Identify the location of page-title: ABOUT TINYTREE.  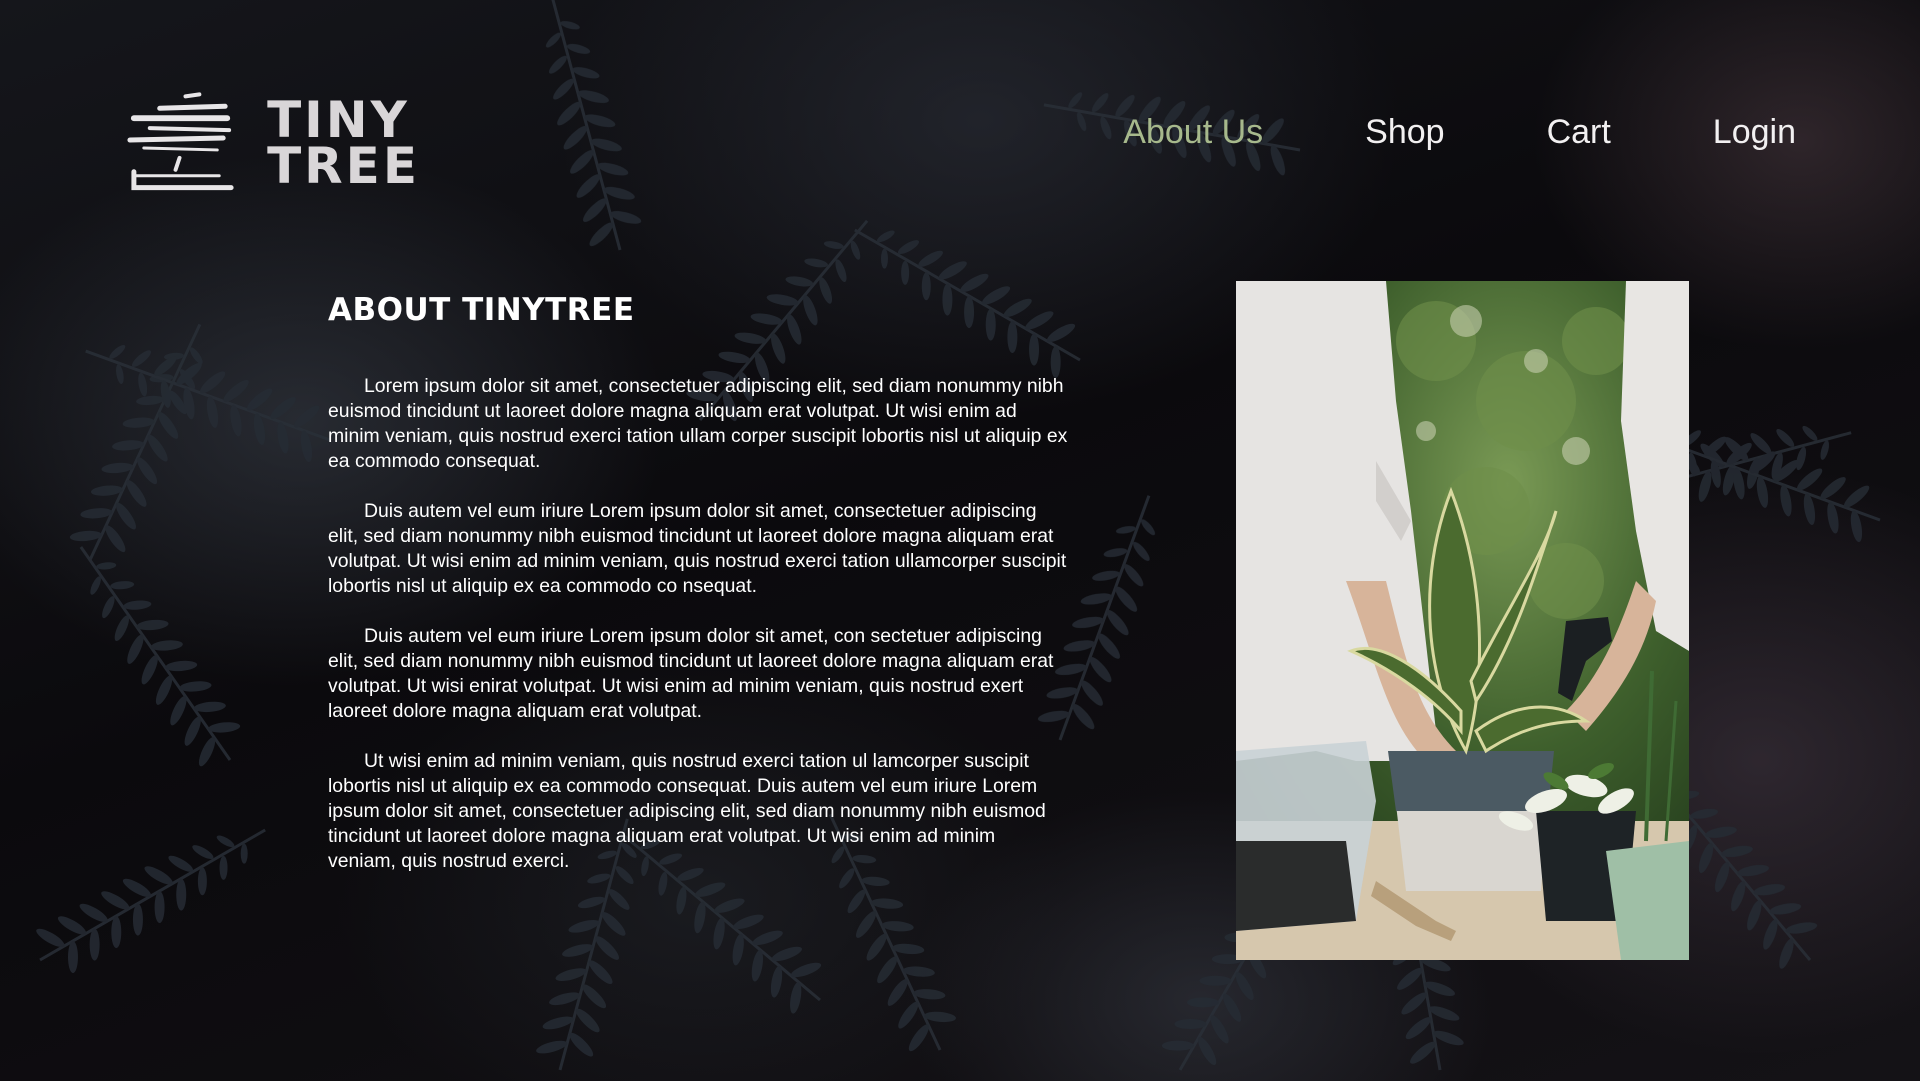
(481, 310).